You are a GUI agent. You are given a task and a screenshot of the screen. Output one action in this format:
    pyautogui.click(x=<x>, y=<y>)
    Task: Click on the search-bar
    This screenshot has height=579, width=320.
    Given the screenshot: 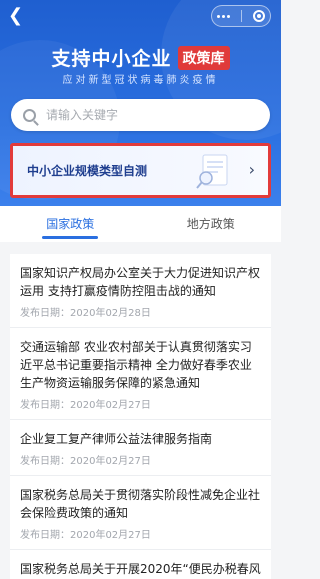 What is the action you would take?
    pyautogui.click(x=140, y=115)
    